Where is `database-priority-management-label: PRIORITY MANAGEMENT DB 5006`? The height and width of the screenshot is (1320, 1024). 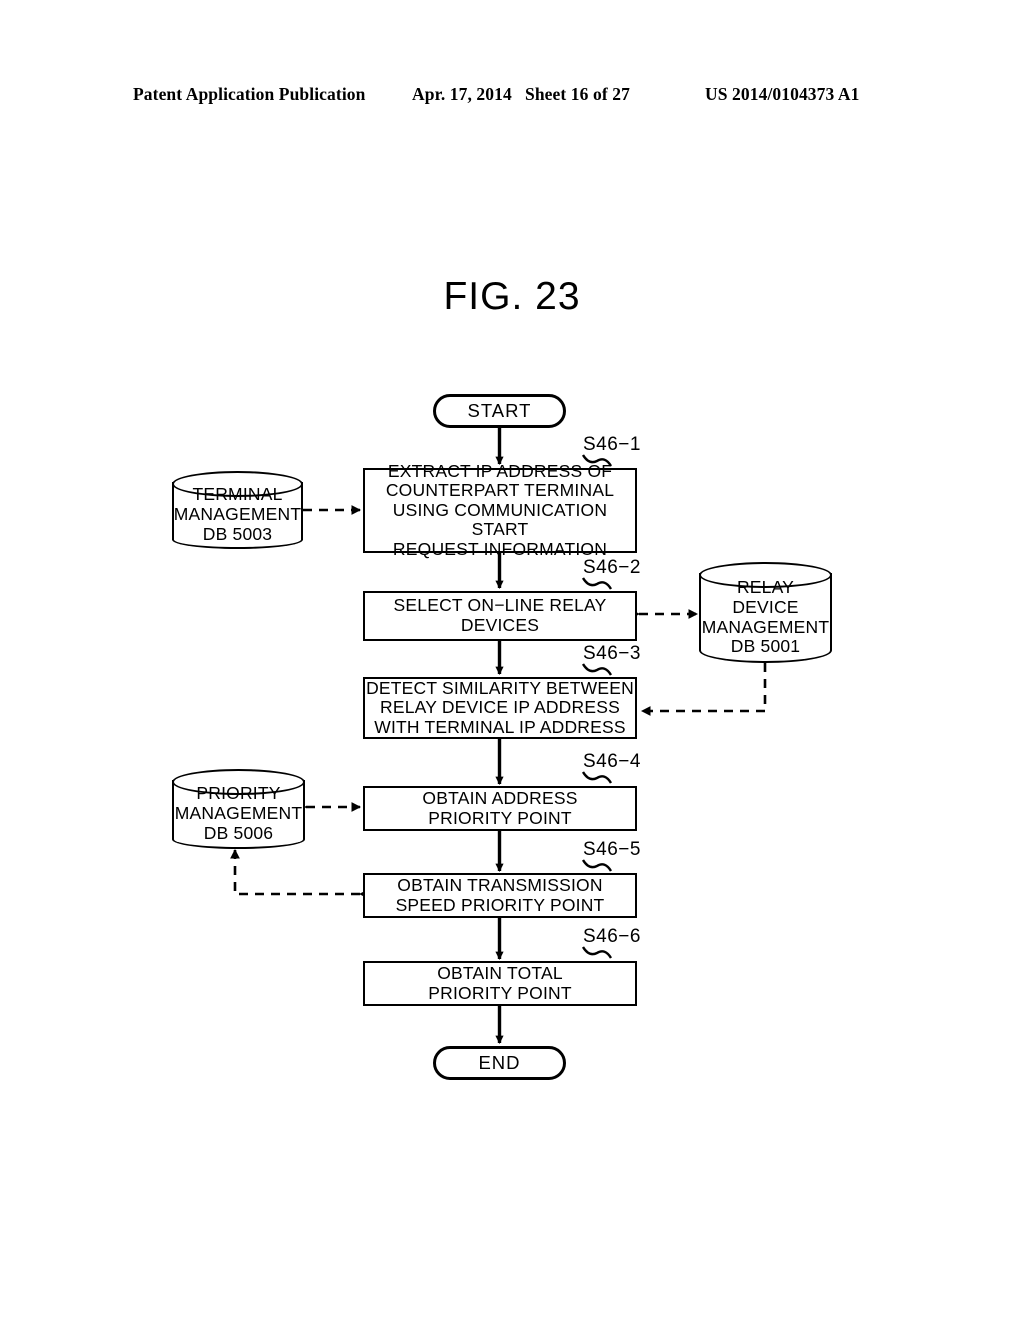 database-priority-management-label: PRIORITY MANAGEMENT DB 5006 is located at coordinates (238, 813).